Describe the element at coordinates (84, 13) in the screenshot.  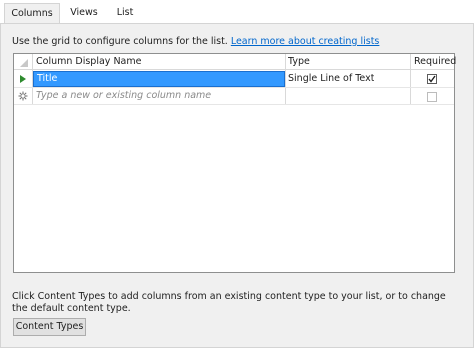
I see `tab-views: Views` at that location.